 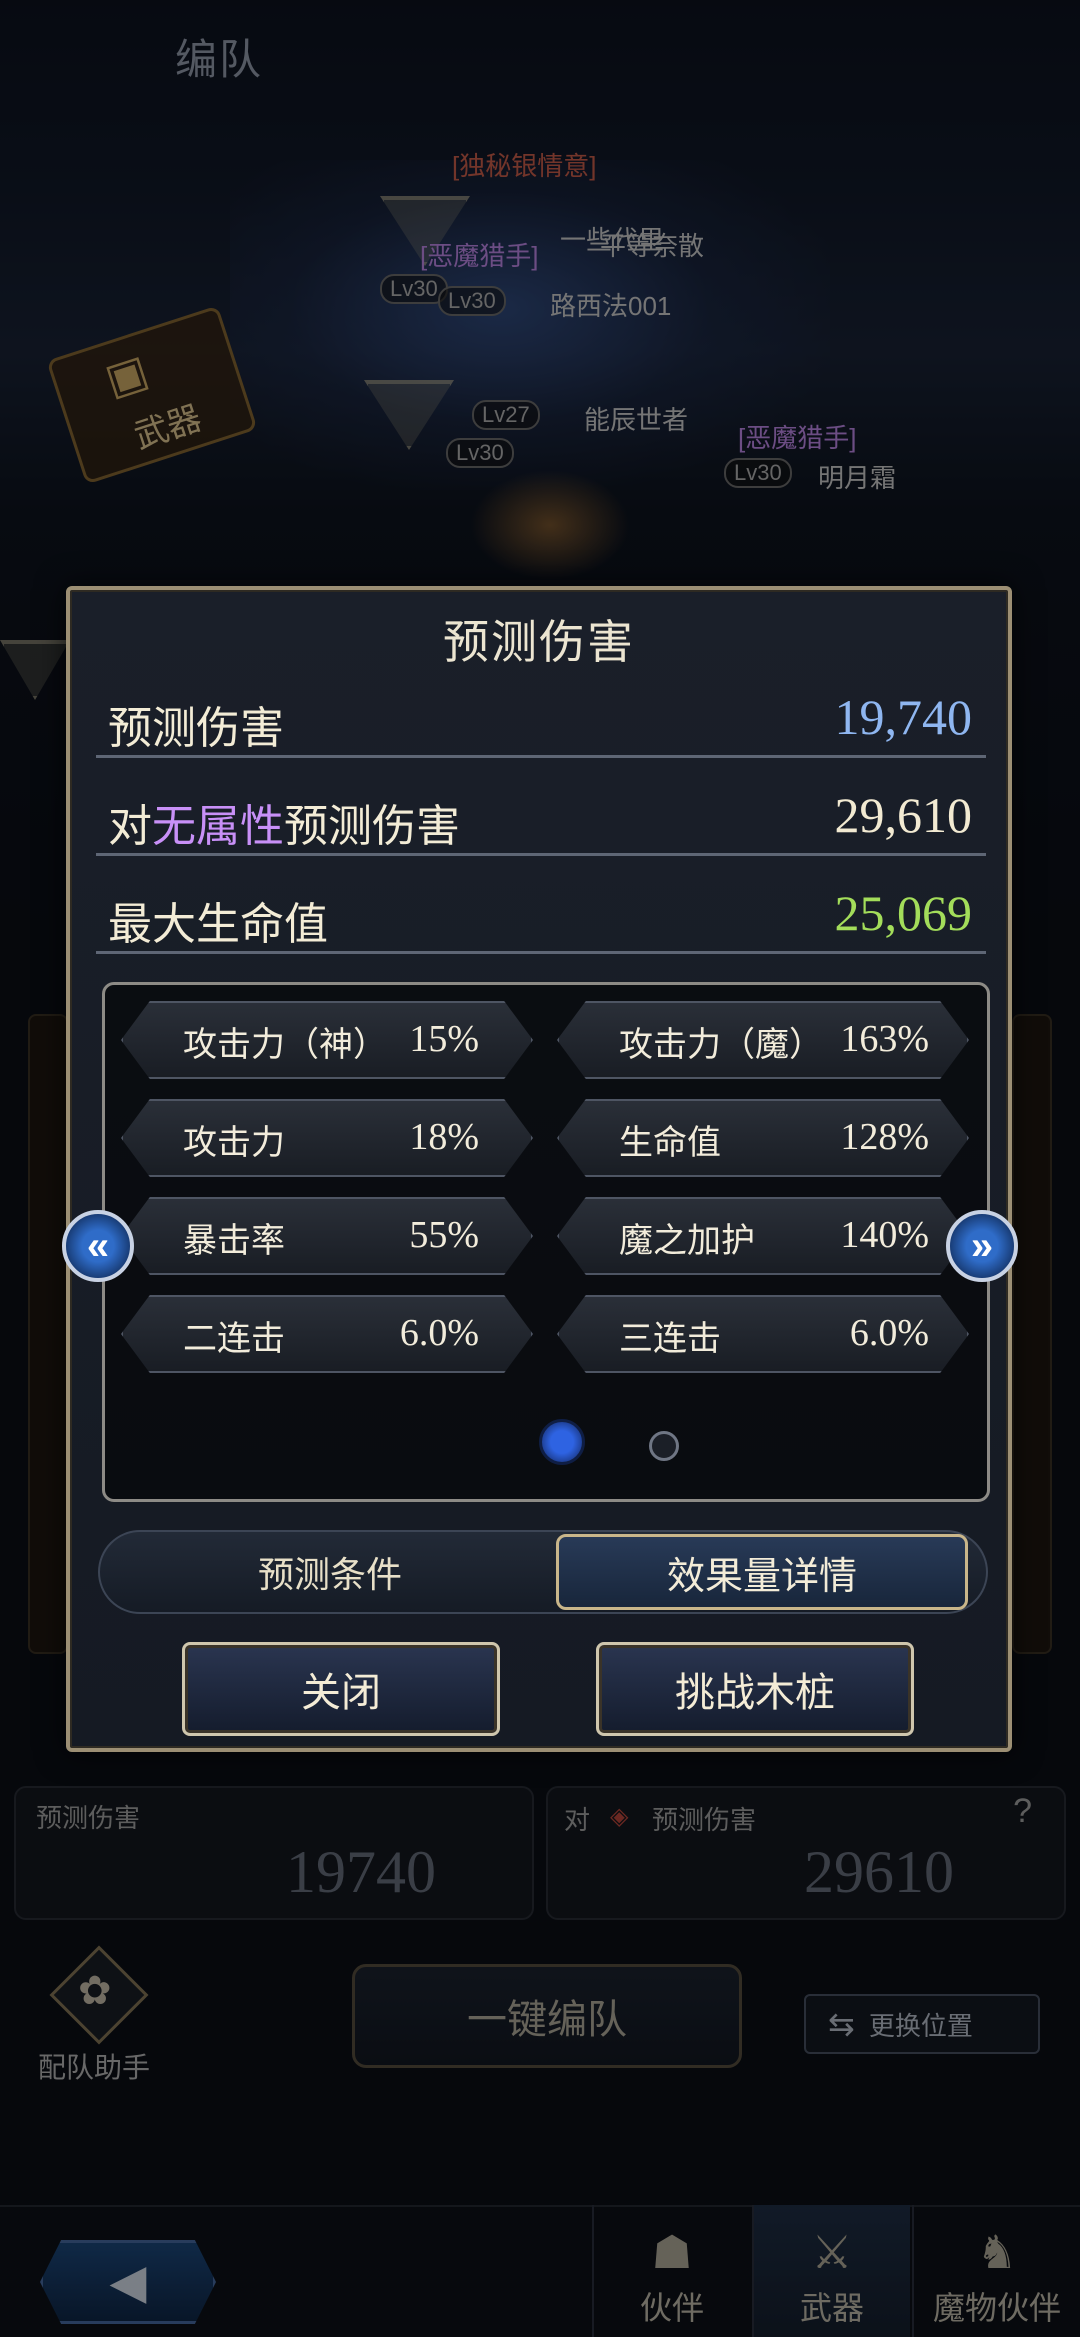 What do you see at coordinates (562, 1442) in the screenshot?
I see `page-dot-active` at bounding box center [562, 1442].